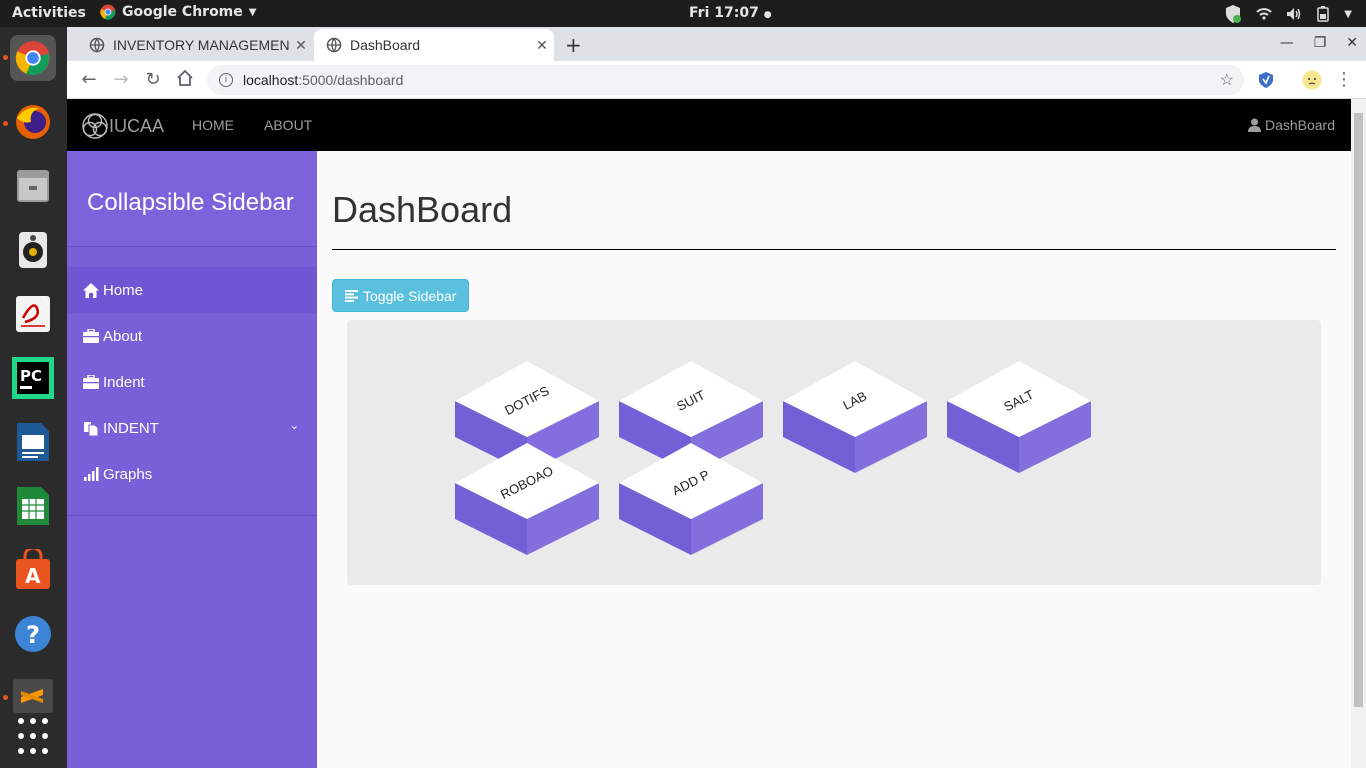 The height and width of the screenshot is (768, 1366). I want to click on pycharm-icon: PC, so click(33, 378).